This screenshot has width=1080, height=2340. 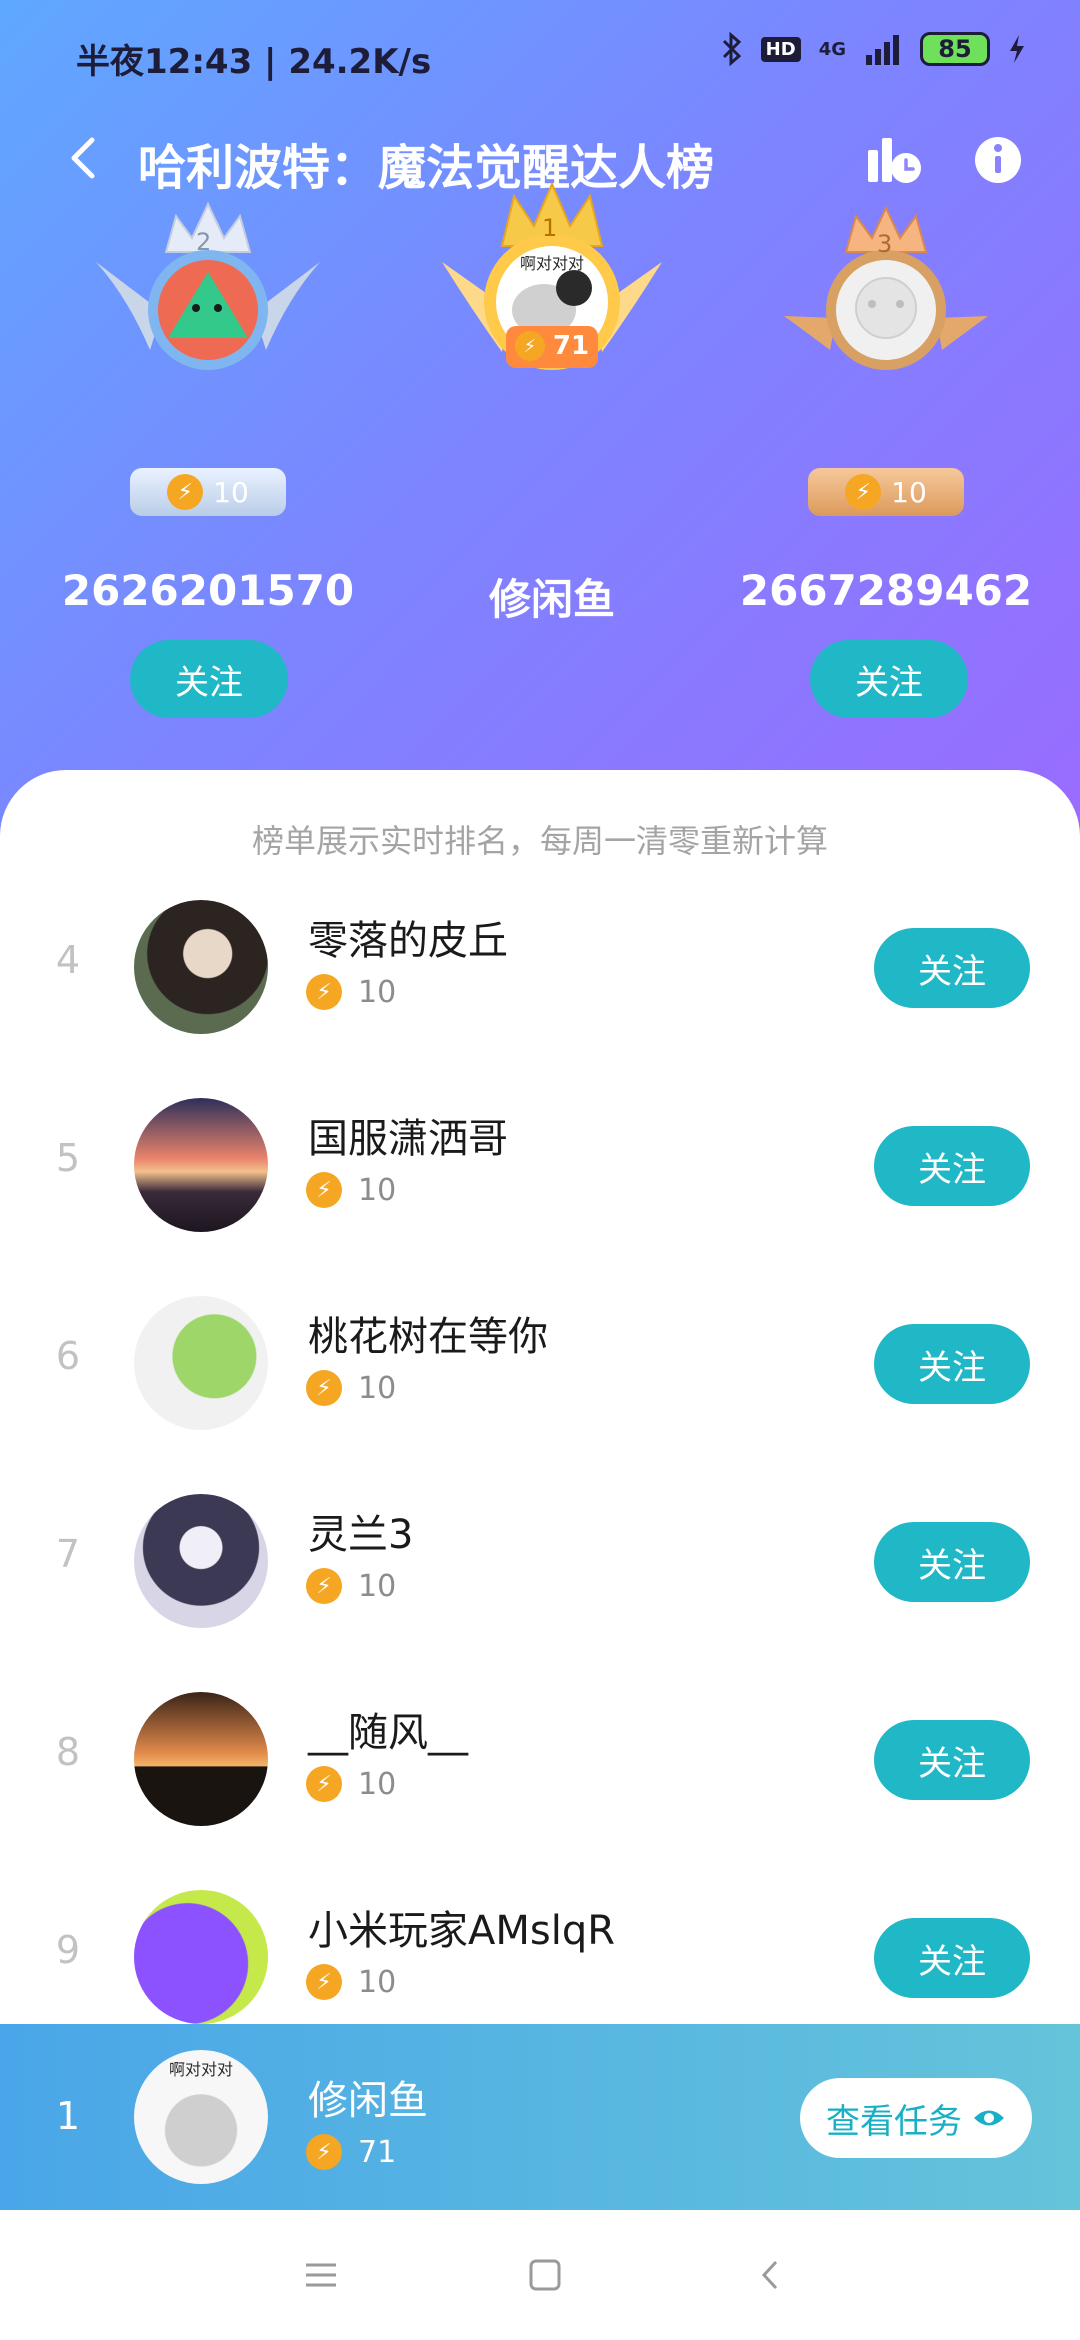 What do you see at coordinates (408, 941) in the screenshot?
I see `user-name: 零落的皮丘` at bounding box center [408, 941].